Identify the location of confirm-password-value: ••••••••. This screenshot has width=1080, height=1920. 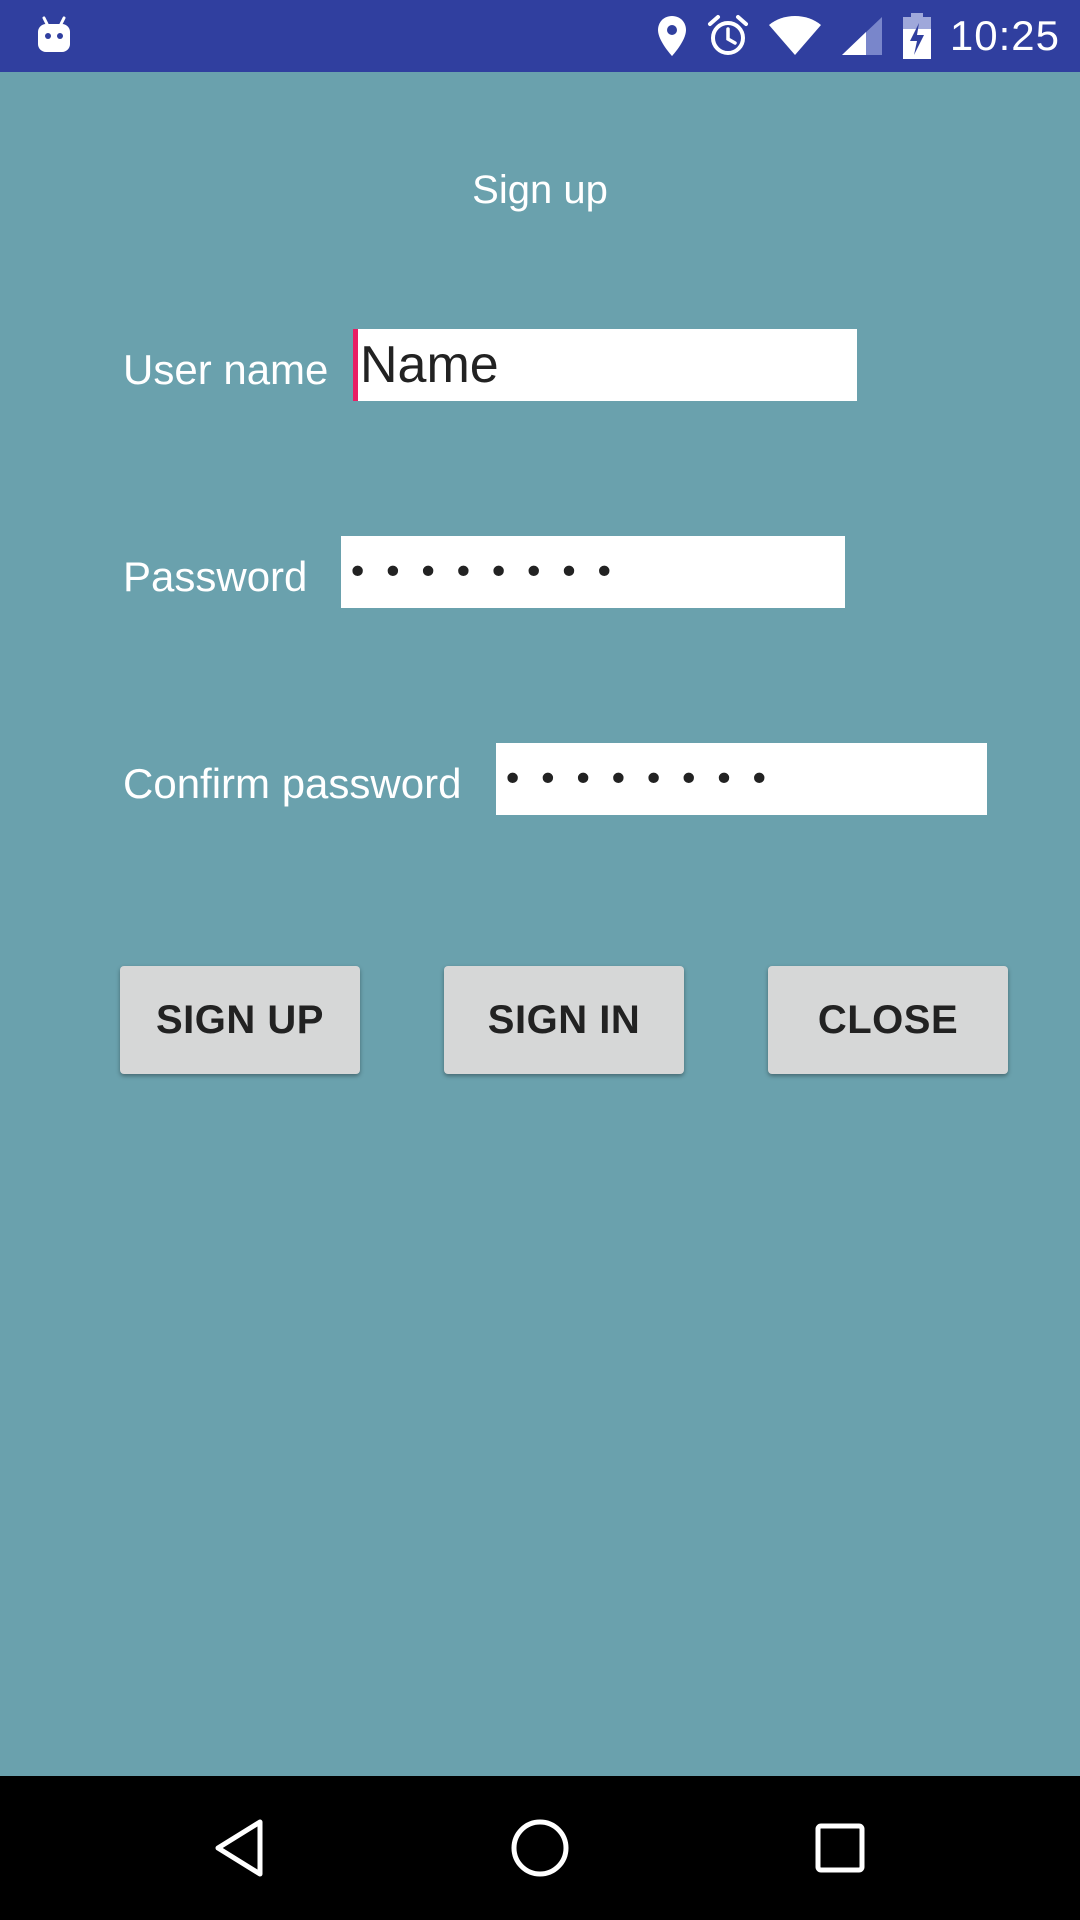
(643, 779).